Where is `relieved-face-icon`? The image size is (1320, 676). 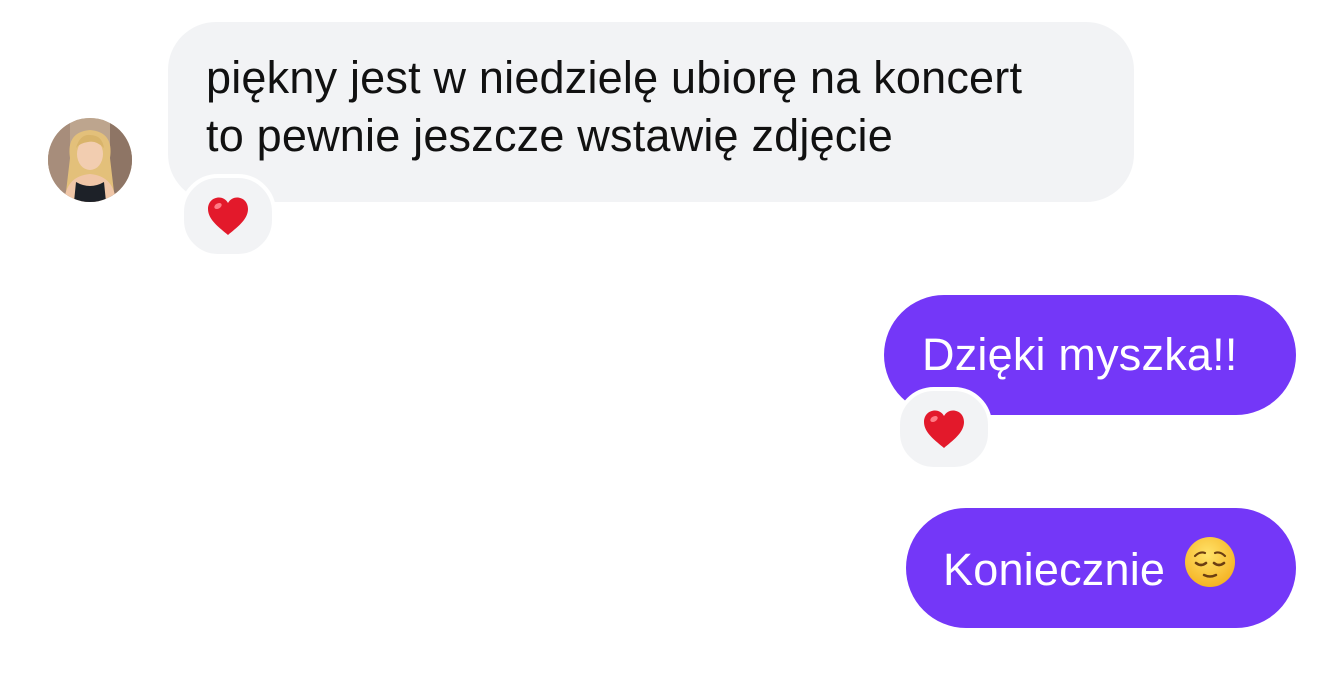
relieved-face-icon is located at coordinates (1210, 569).